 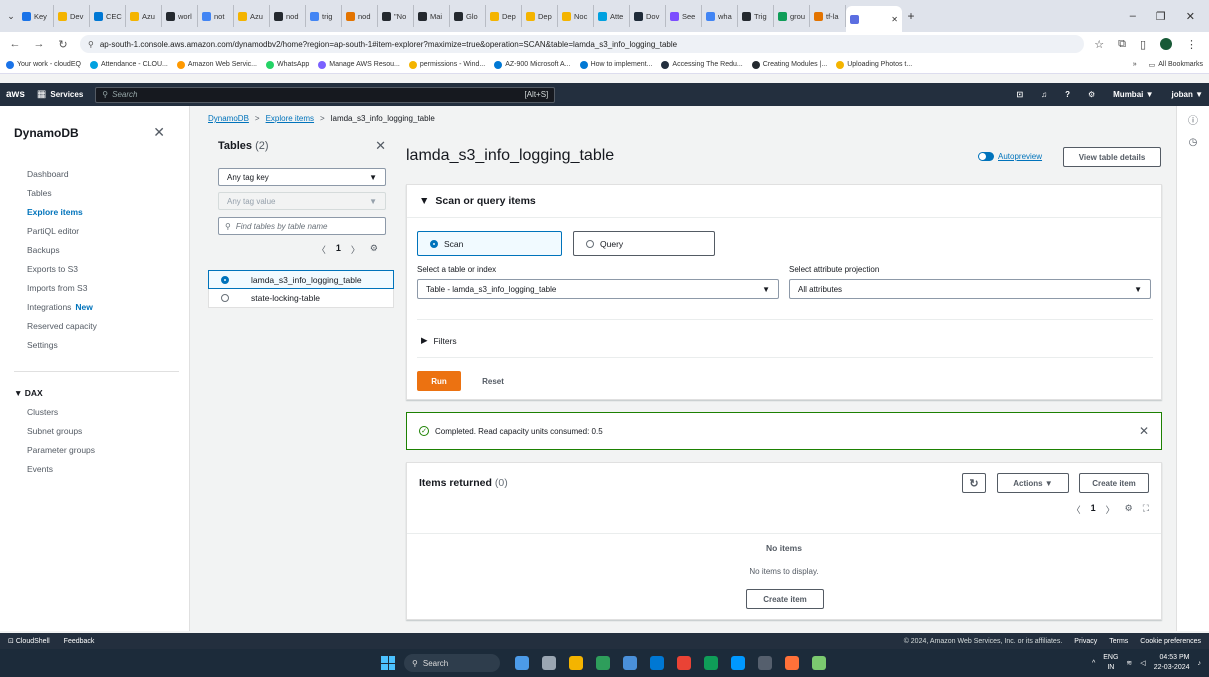 I want to click on close-window-button: ✕, so click(x=1190, y=16).